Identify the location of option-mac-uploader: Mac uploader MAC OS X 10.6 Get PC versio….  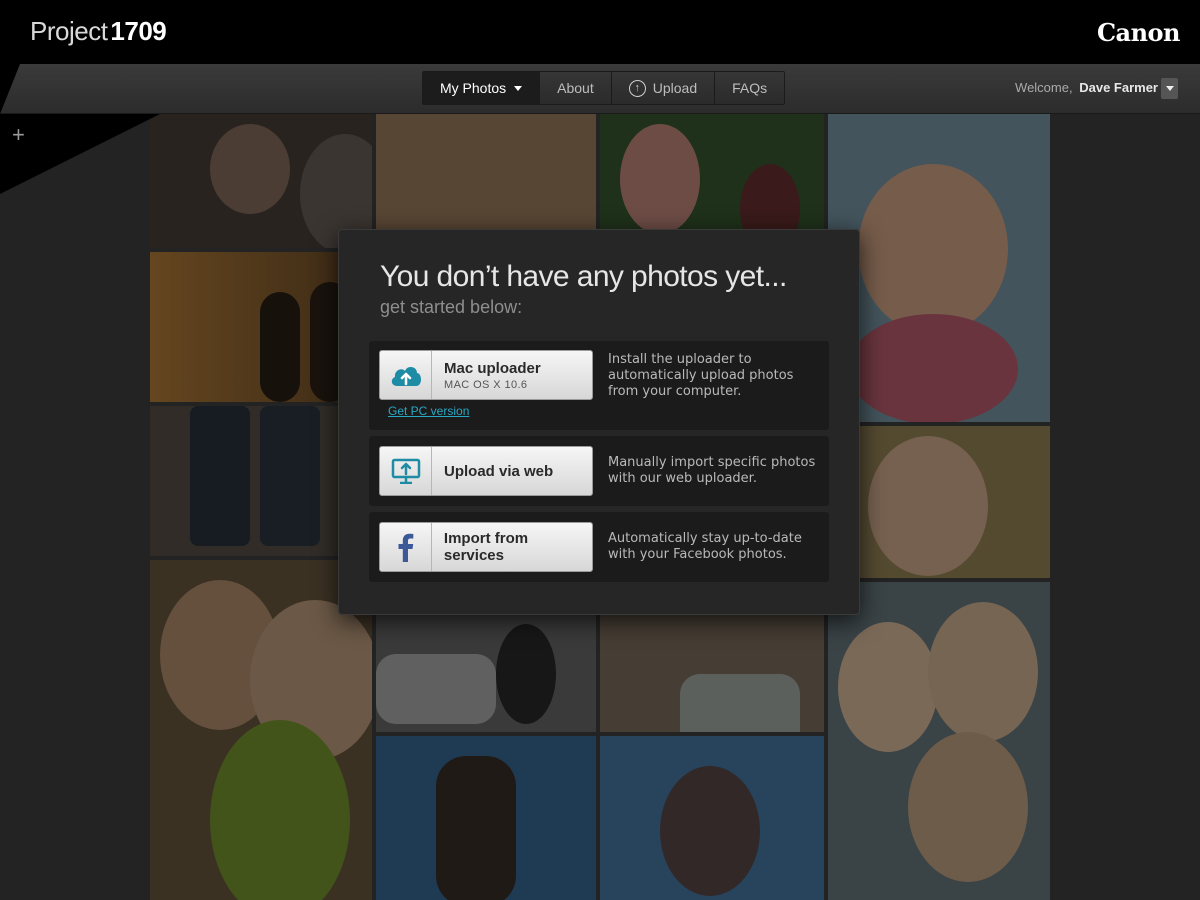
(599, 385).